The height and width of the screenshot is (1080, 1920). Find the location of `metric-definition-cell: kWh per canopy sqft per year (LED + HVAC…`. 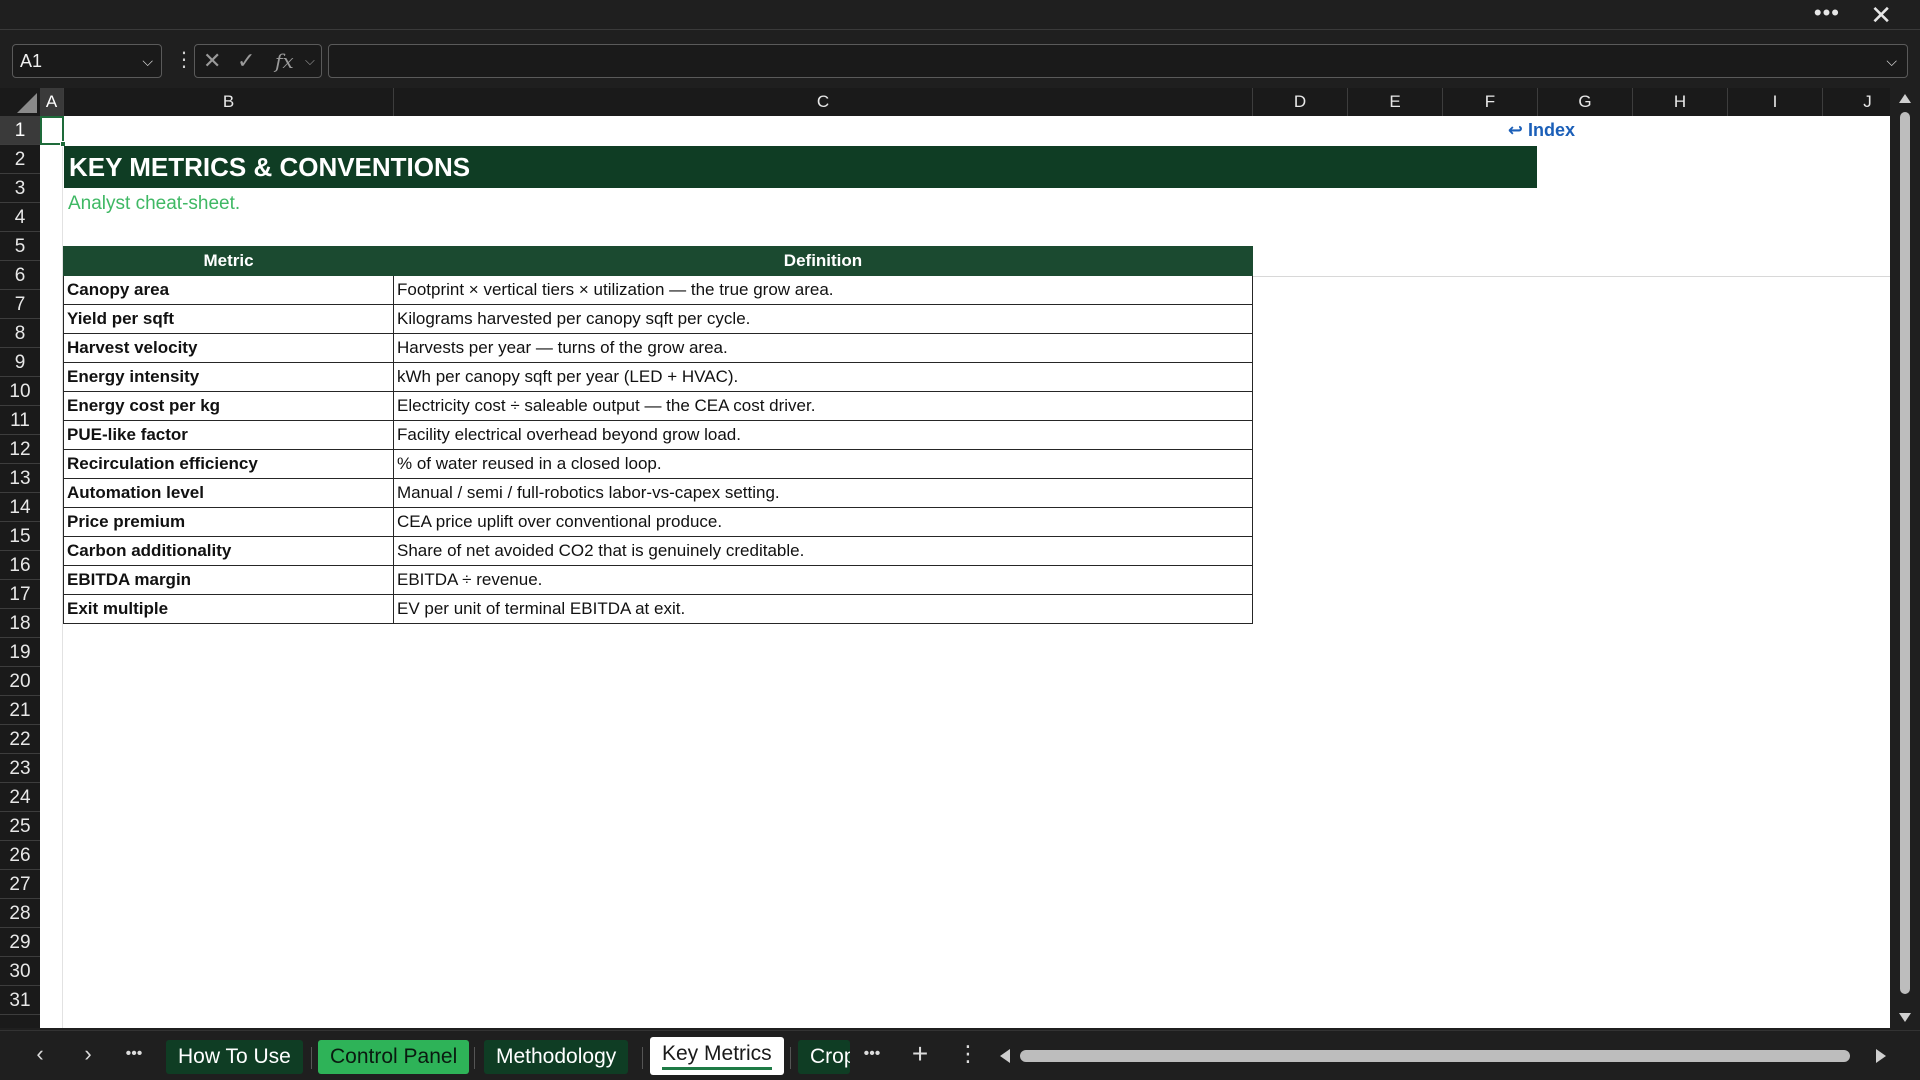

metric-definition-cell: kWh per canopy sqft per year (LED + HVAC… is located at coordinates (823, 377).